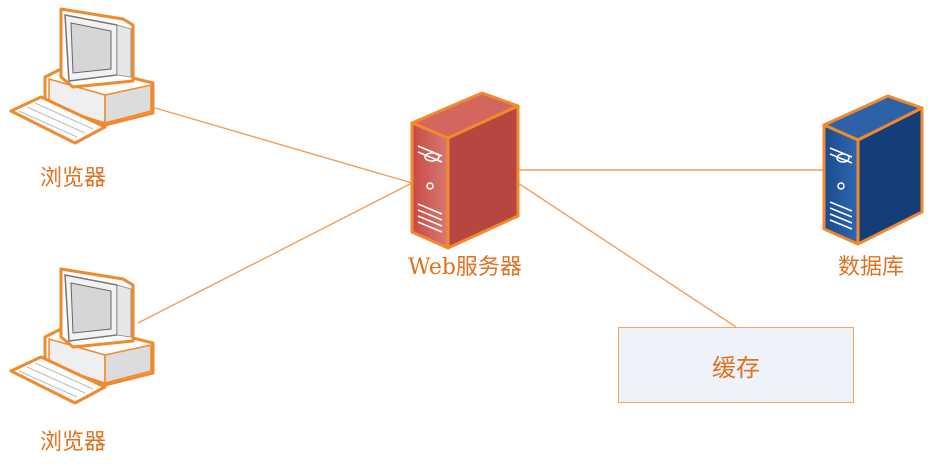 Image resolution: width=936 pixels, height=464 pixels. I want to click on connector-browser1-webserver, so click(275, 143).